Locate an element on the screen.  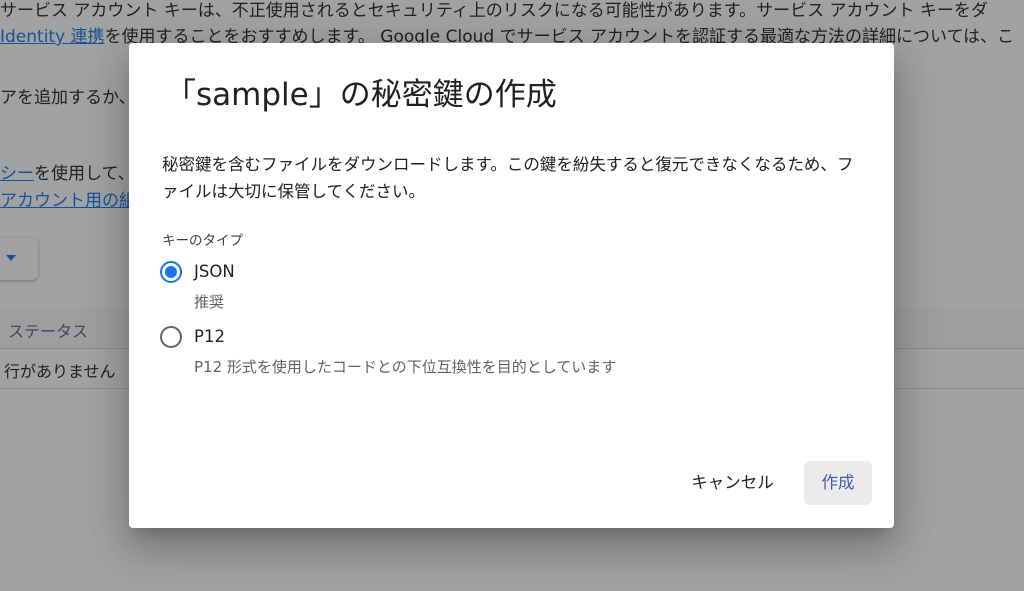
radio-sublabel-json: 推奨 is located at coordinates (209, 302).